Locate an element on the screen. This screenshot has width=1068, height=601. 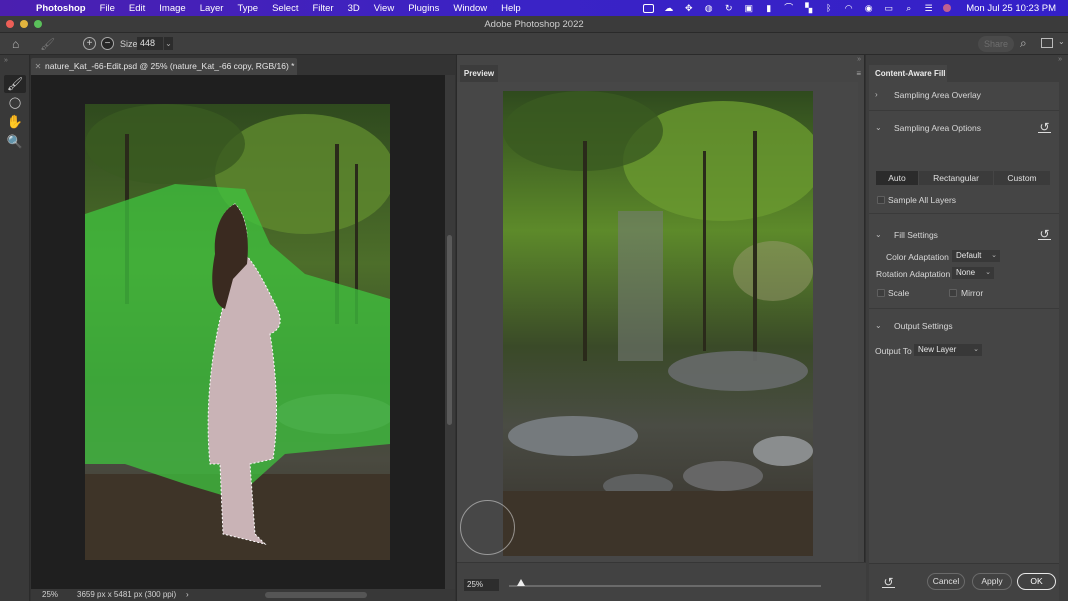
panel-menu-icon: ≡ is located at coordinates (858, 73).